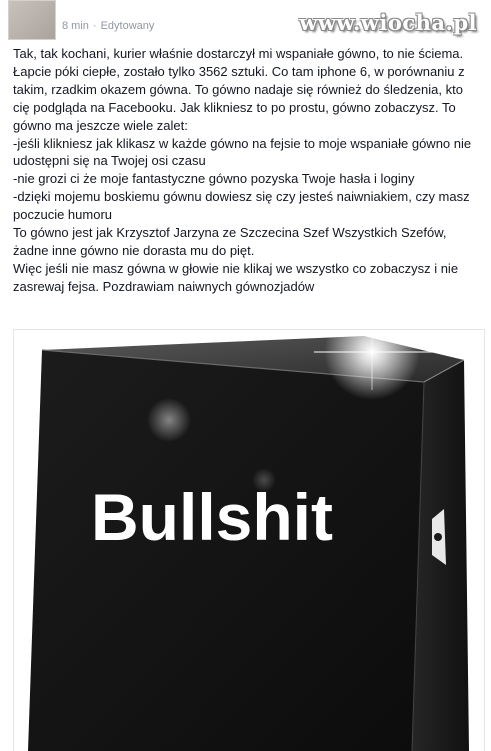 The width and height of the screenshot is (491, 751). Describe the element at coordinates (32, 20) in the screenshot. I see `avatar` at that location.